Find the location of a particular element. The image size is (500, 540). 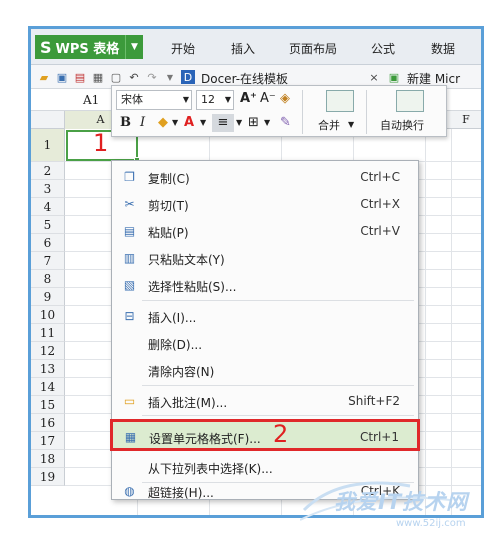

menu-item-format-cells: ▦ 设置单元格格式(F)... 2 Ctrl+1 is located at coordinates (265, 435).